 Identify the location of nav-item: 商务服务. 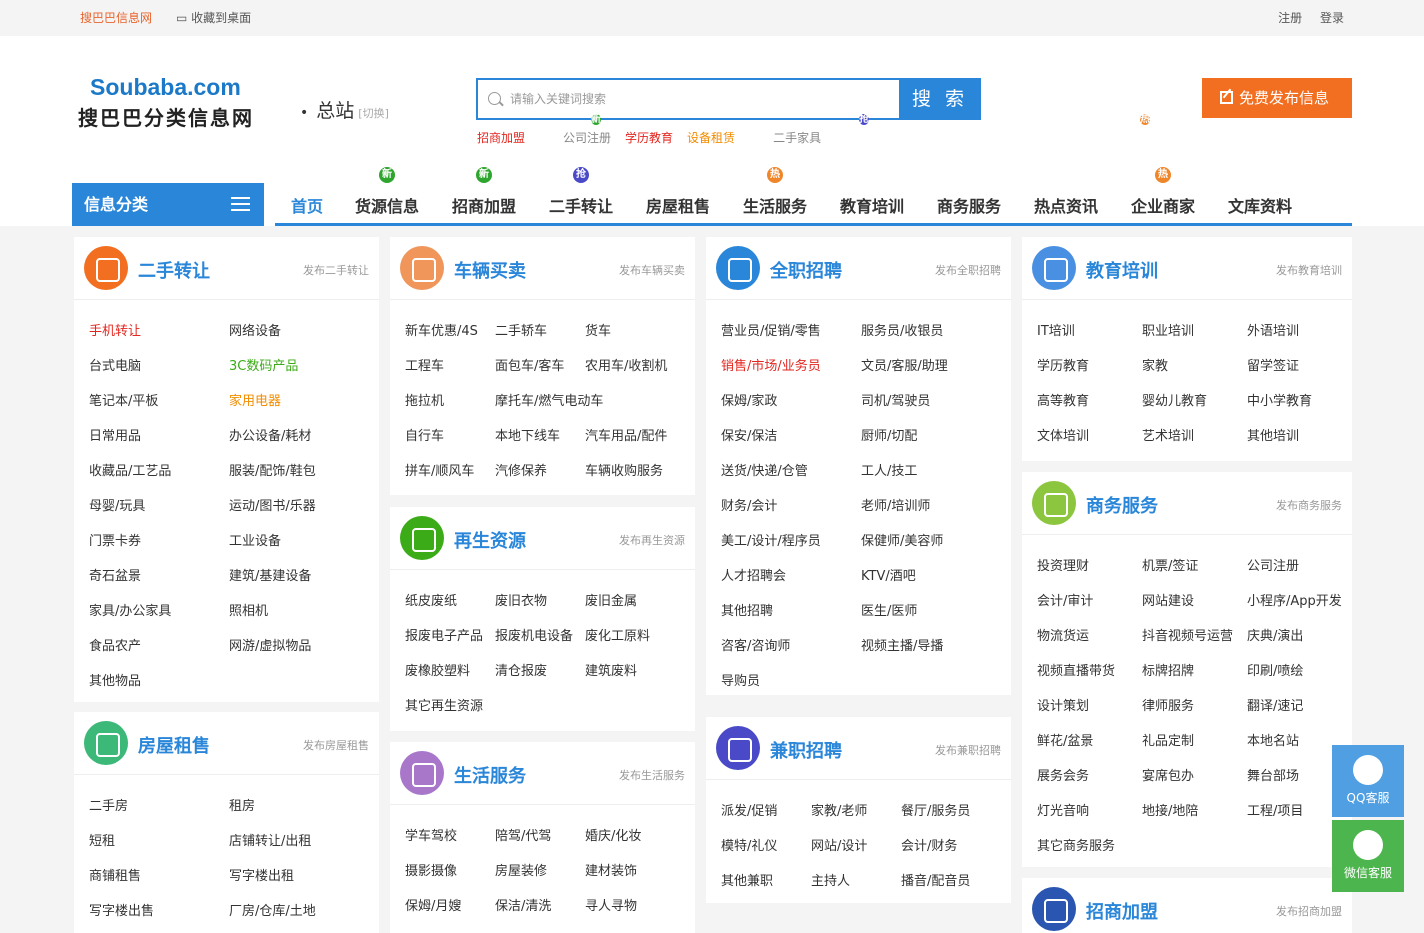
(969, 205).